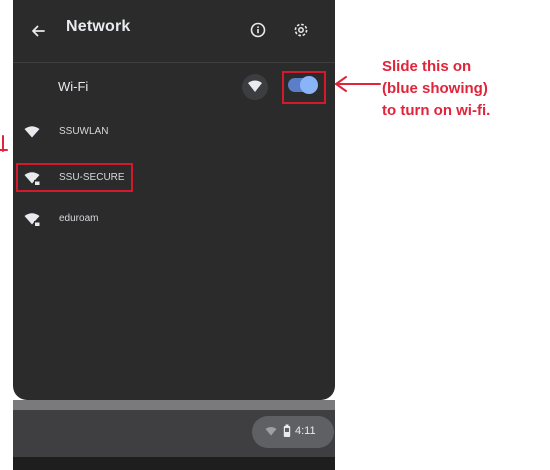 The width and height of the screenshot is (550, 470). I want to click on toggle-arrow-icon, so click(357, 84).